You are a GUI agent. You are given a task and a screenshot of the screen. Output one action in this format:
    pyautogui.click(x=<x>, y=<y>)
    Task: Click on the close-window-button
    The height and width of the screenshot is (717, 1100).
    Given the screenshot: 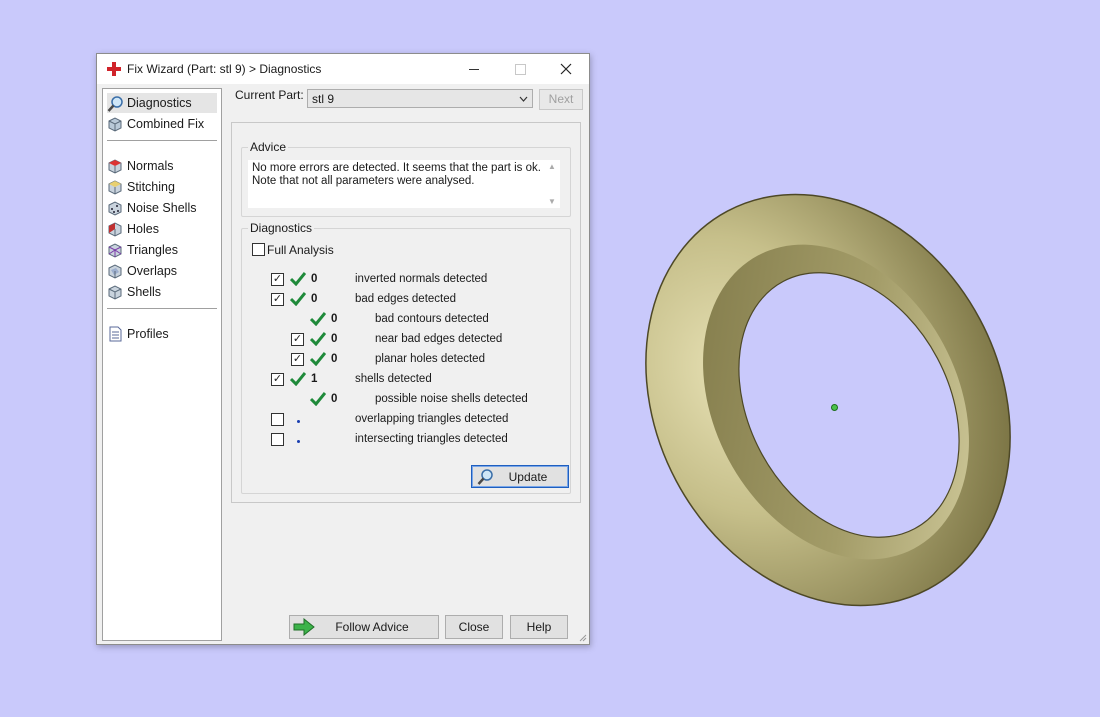 What is the action you would take?
    pyautogui.click(x=566, y=69)
    